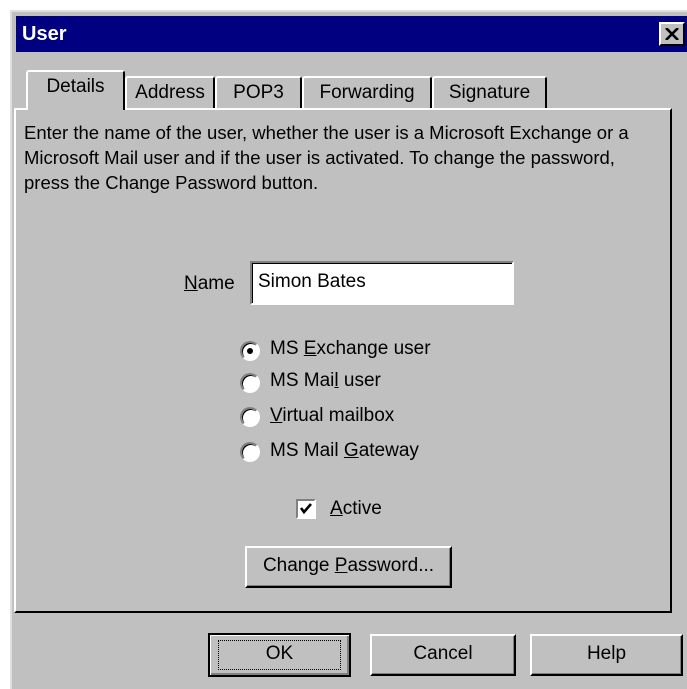 Image resolution: width=687 pixels, height=689 pixels. I want to click on radio-ms-exchange-user, so click(250, 351).